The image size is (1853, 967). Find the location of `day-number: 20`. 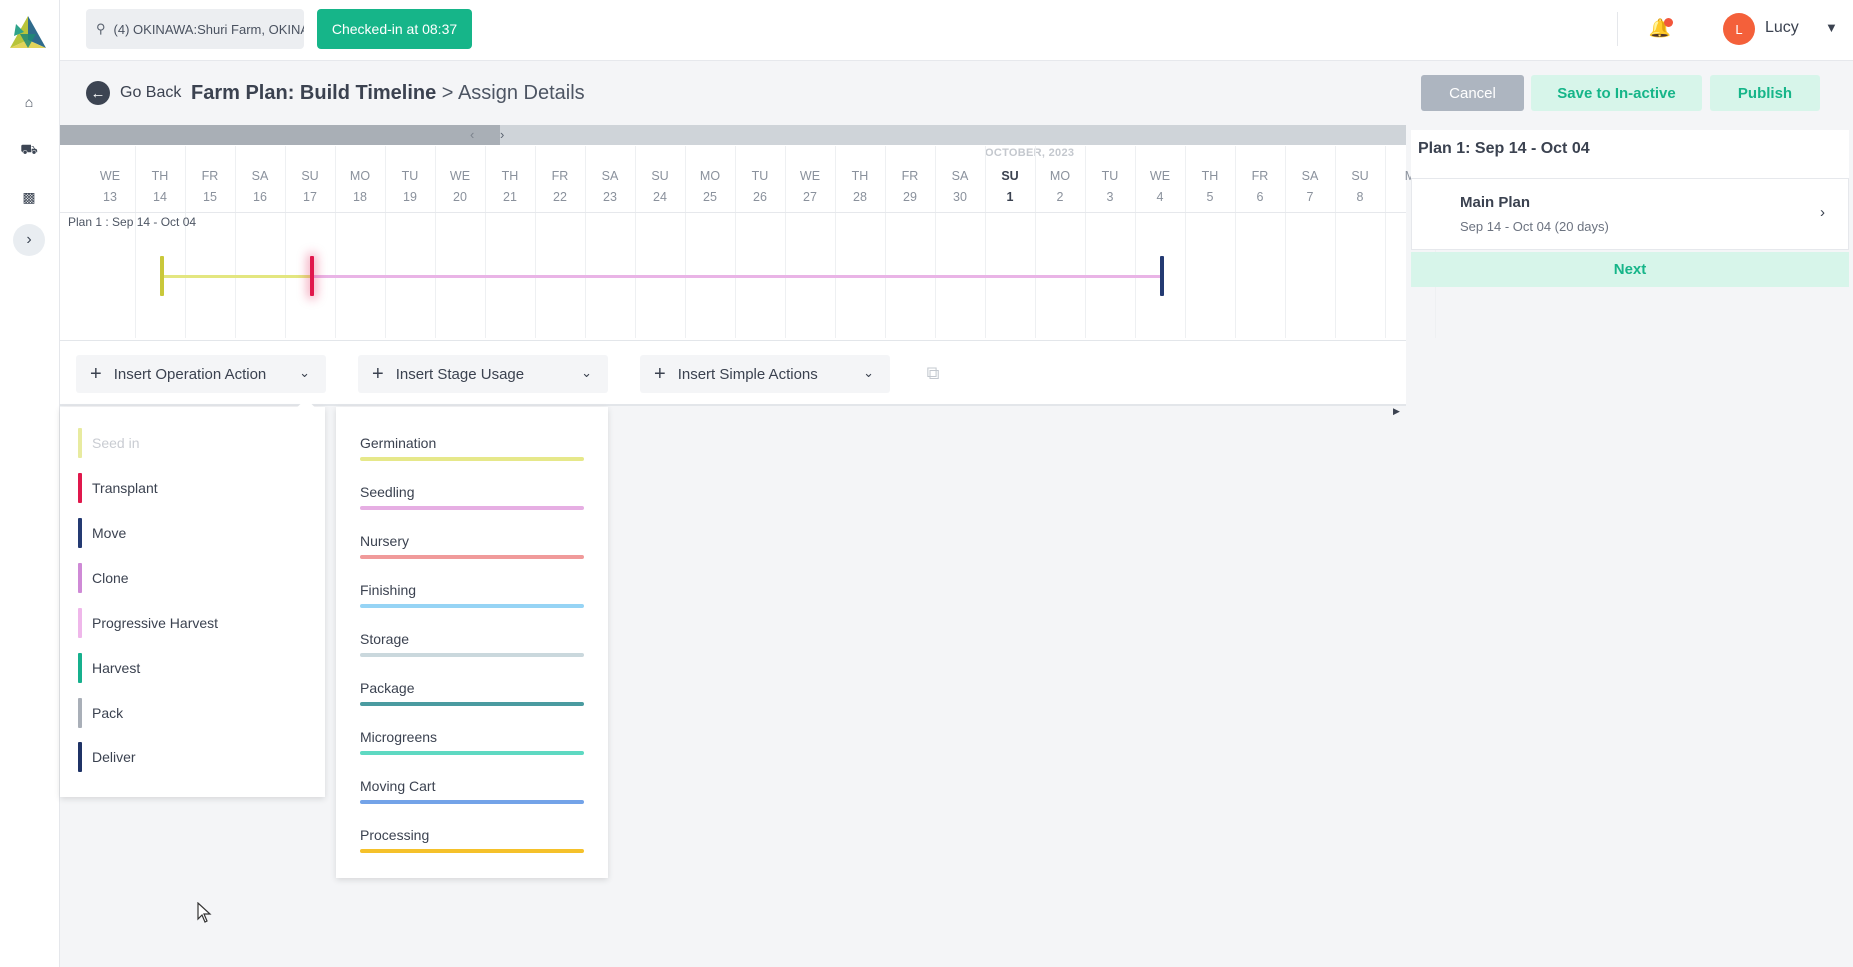

day-number: 20 is located at coordinates (460, 197).